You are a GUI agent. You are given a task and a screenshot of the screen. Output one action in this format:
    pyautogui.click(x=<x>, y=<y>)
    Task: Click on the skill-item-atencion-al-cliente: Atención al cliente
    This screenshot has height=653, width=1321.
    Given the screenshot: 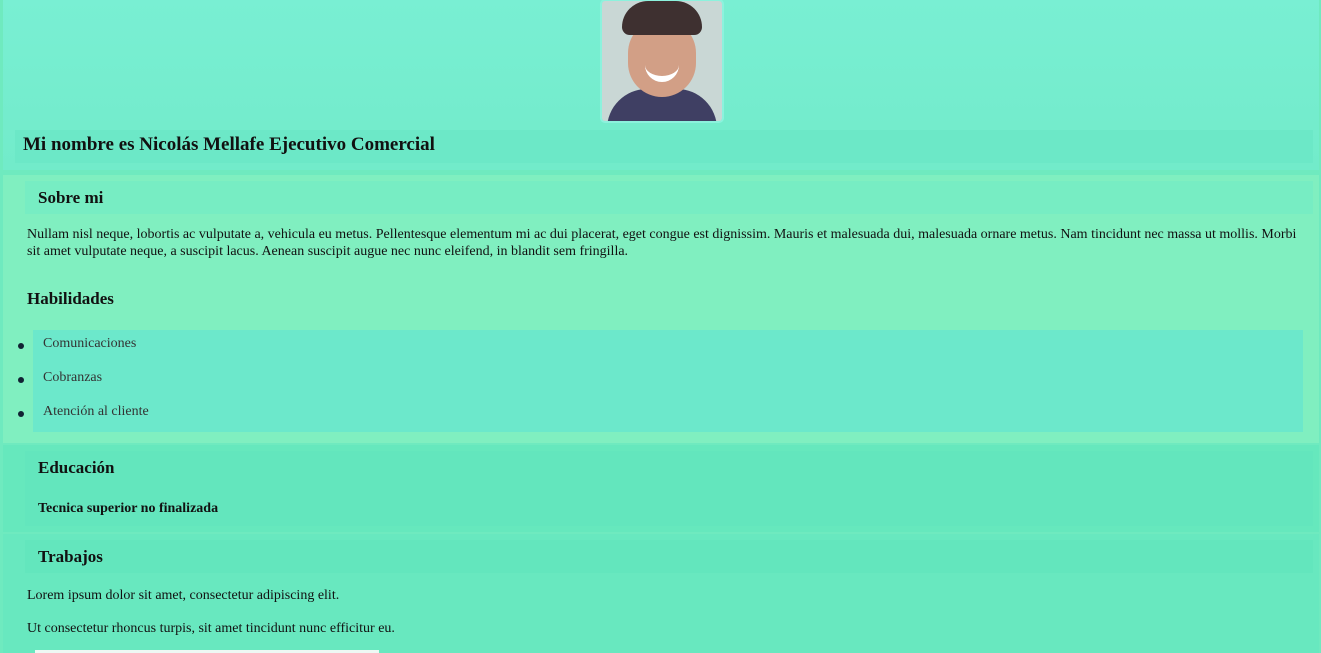 What is the action you would take?
    pyautogui.click(x=660, y=415)
    